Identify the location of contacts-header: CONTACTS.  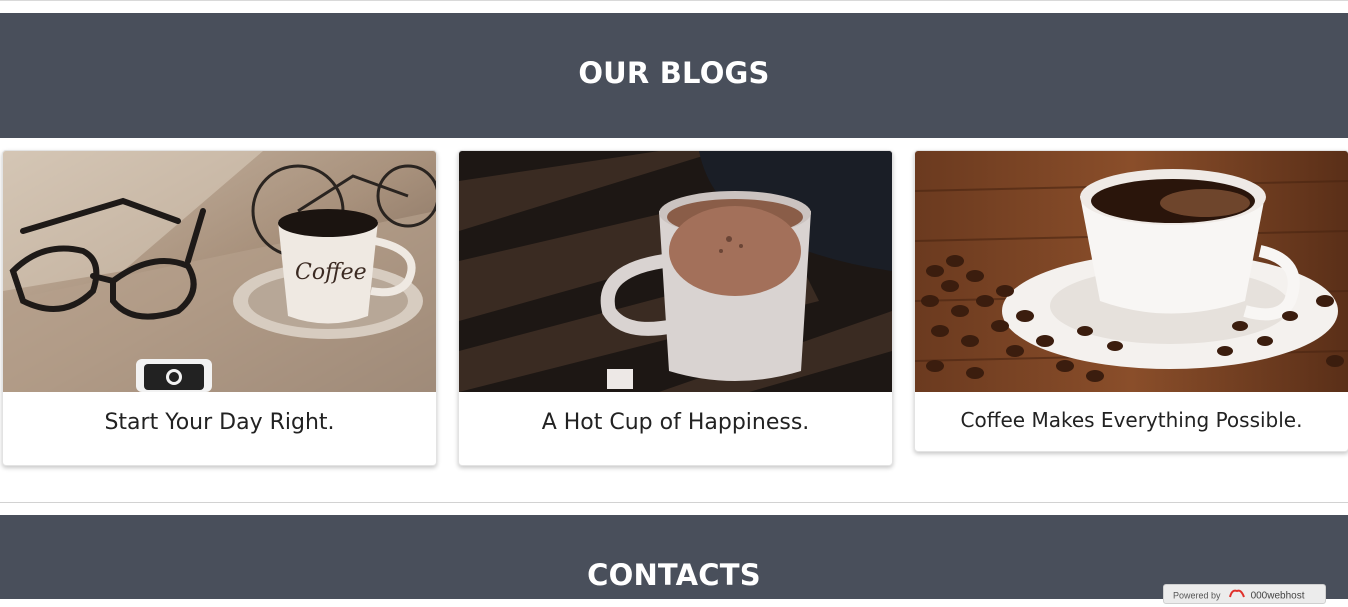
(674, 557).